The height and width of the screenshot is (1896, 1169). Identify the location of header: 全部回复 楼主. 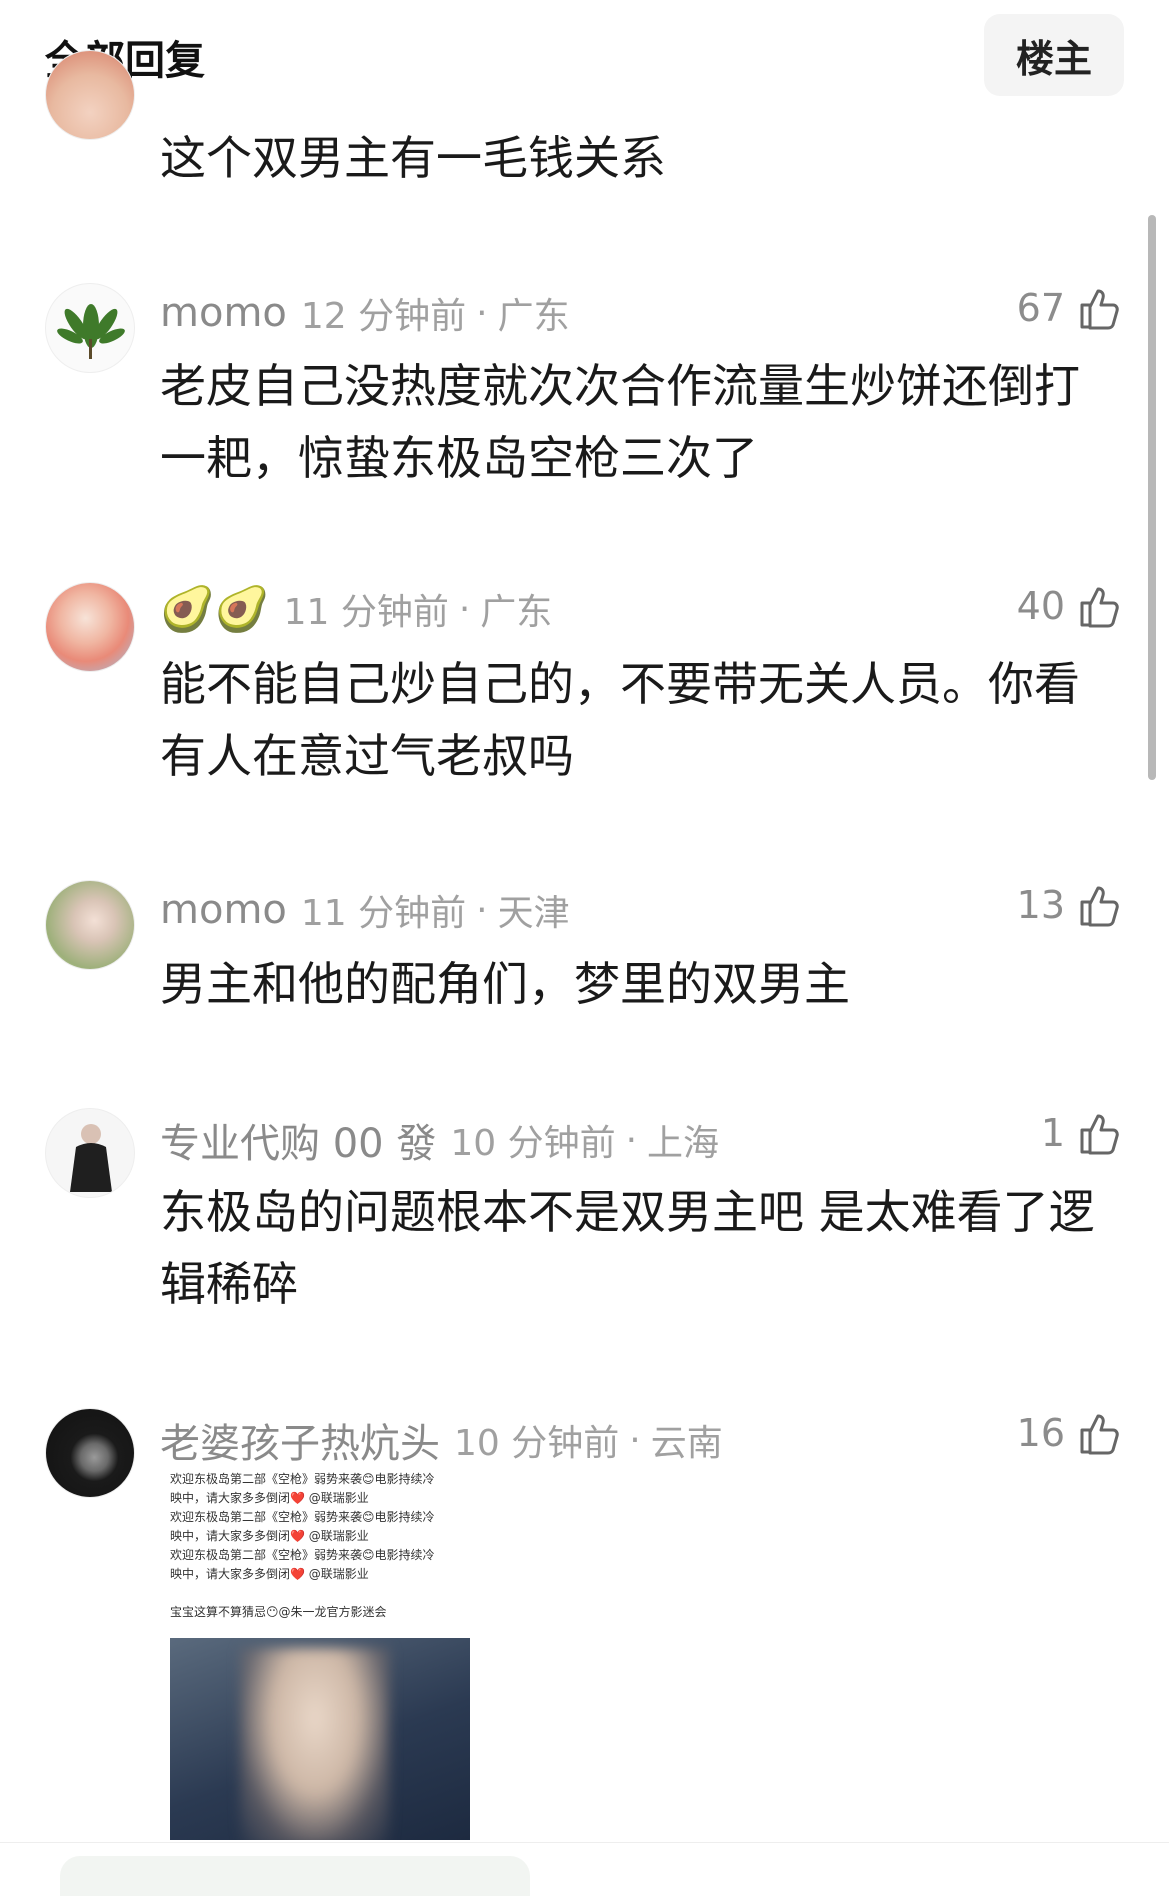
(584, 56).